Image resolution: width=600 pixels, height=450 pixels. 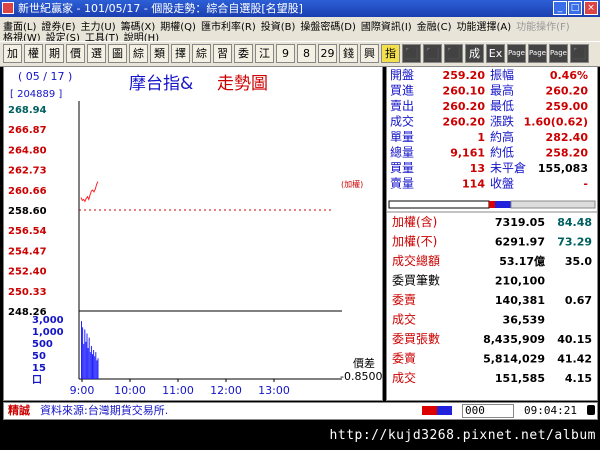 I want to click on toolbar-button: 價, so click(x=75, y=53).